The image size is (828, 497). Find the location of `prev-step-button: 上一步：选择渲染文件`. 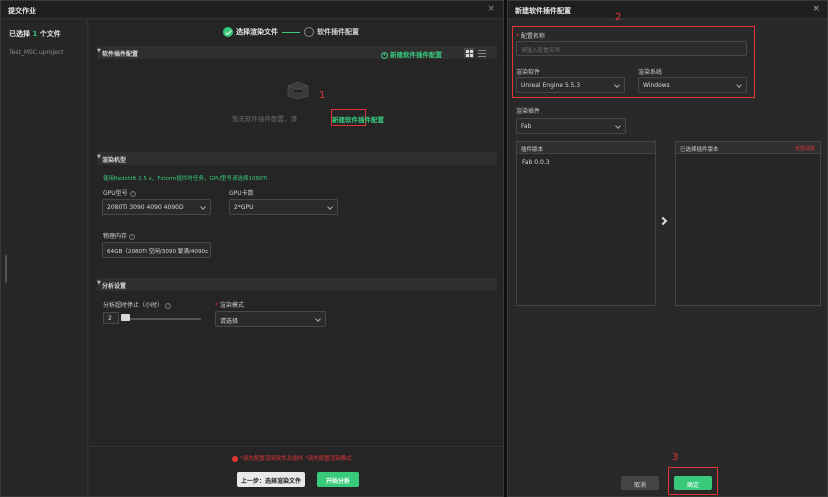

prev-step-button: 上一步：选择渲染文件 is located at coordinates (271, 479).